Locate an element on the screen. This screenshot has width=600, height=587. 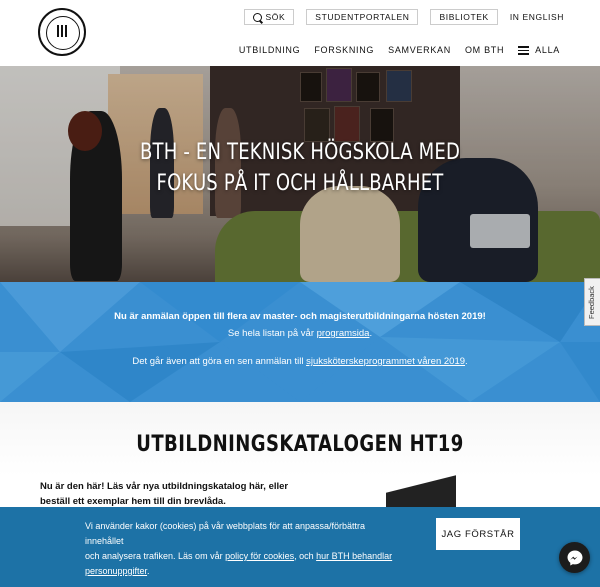
nav-item-utbildning: UTBILDNING is located at coordinates (270, 50).